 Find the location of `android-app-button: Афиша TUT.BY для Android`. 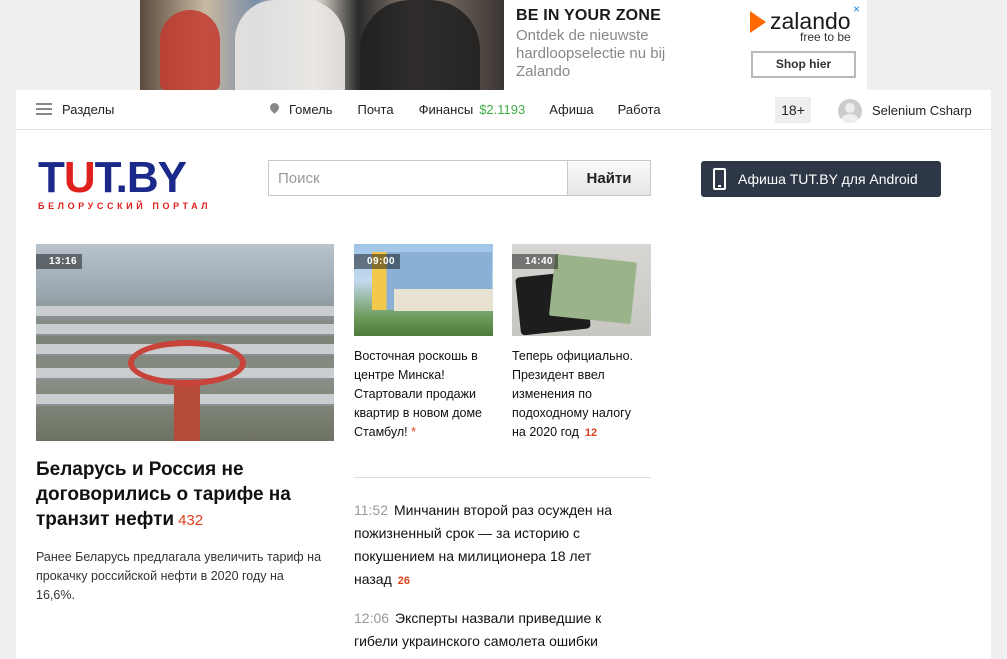

android-app-button: Афиша TUT.BY для Android is located at coordinates (821, 179).